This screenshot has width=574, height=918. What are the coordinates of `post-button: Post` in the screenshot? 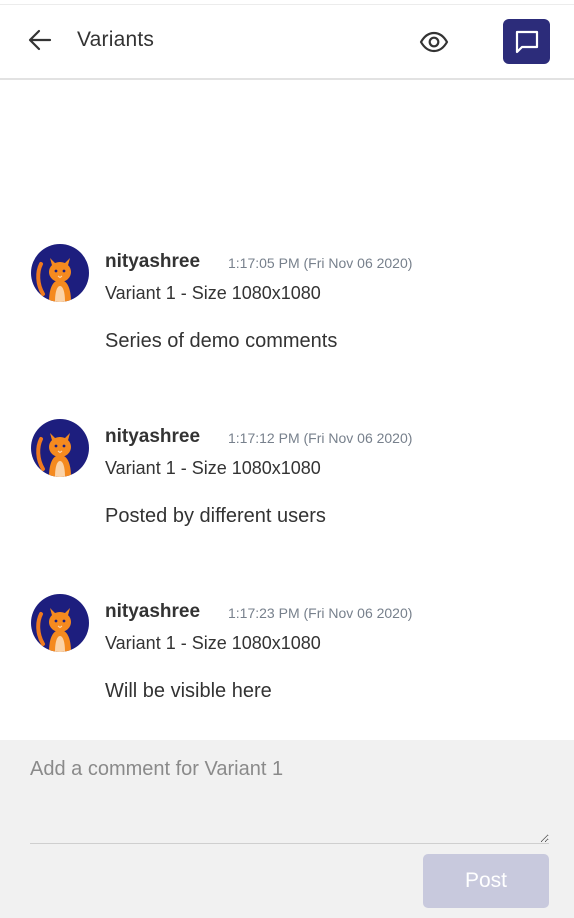 It's located at (486, 881).